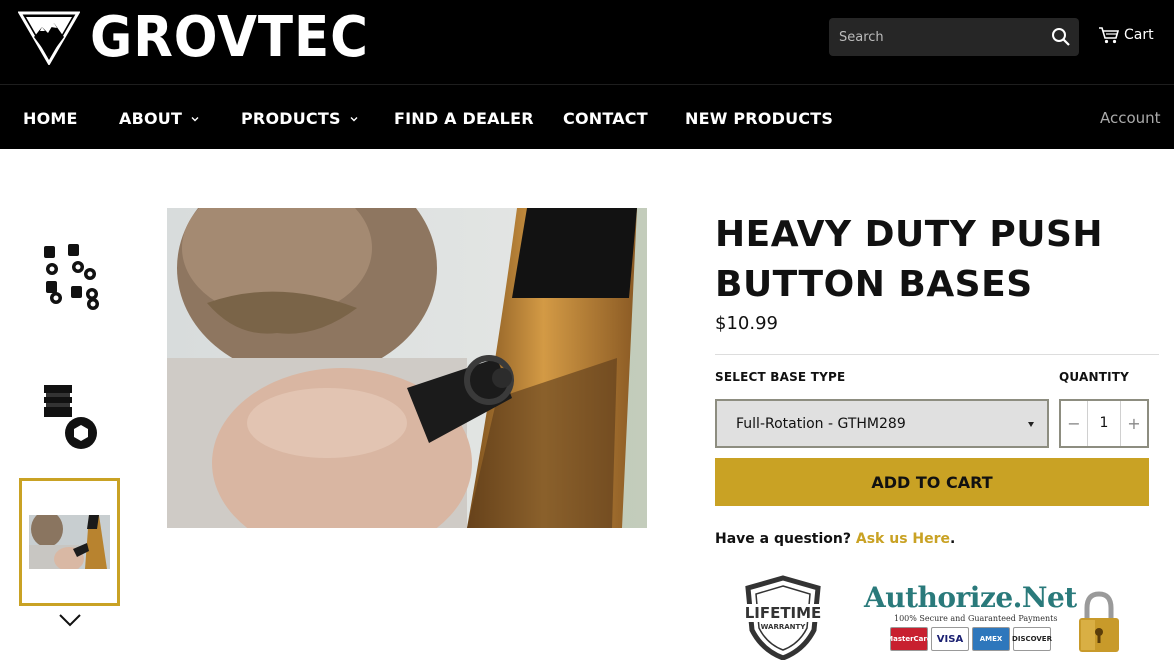  I want to click on authnet-tagline: 100% Secure and Guaranteed Payments, so click(976, 618).